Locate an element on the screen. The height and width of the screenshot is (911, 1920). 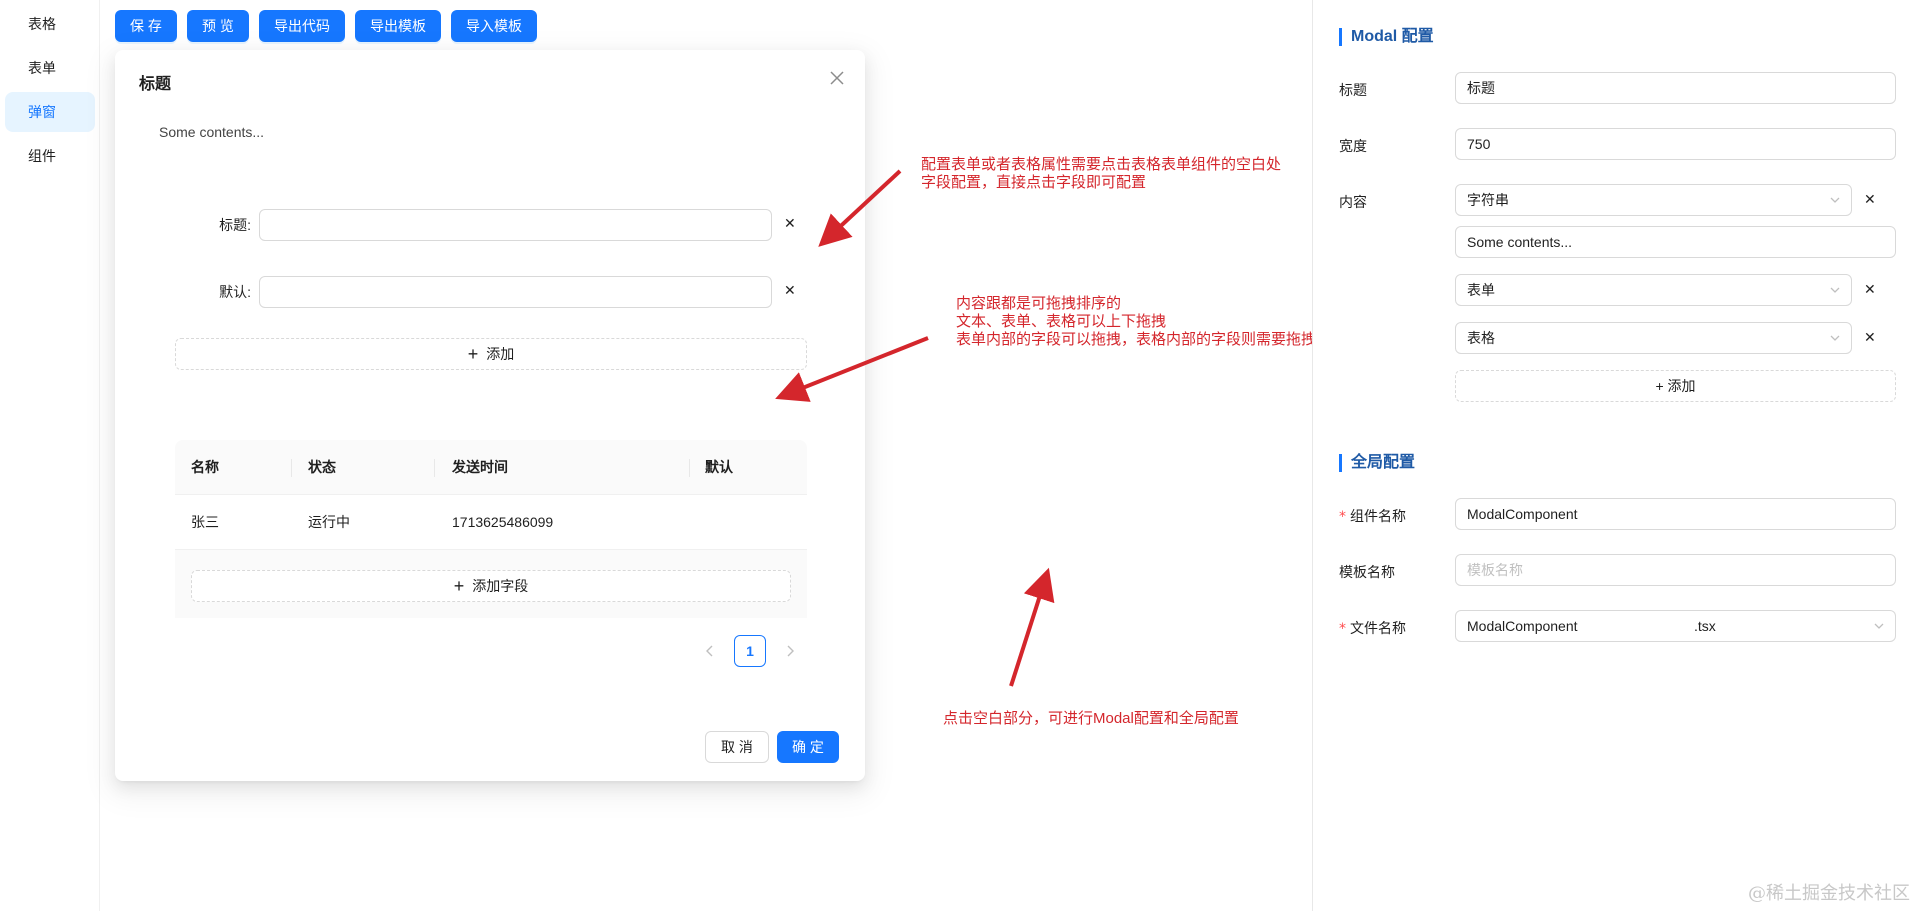
content-type-select-form: 表单 is located at coordinates (1653, 290).